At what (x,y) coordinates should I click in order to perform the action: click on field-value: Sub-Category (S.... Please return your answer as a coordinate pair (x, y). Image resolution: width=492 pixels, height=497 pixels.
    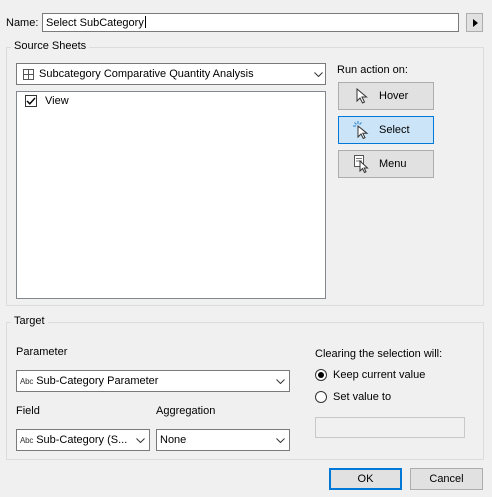
    Looking at the image, I should click on (82, 440).